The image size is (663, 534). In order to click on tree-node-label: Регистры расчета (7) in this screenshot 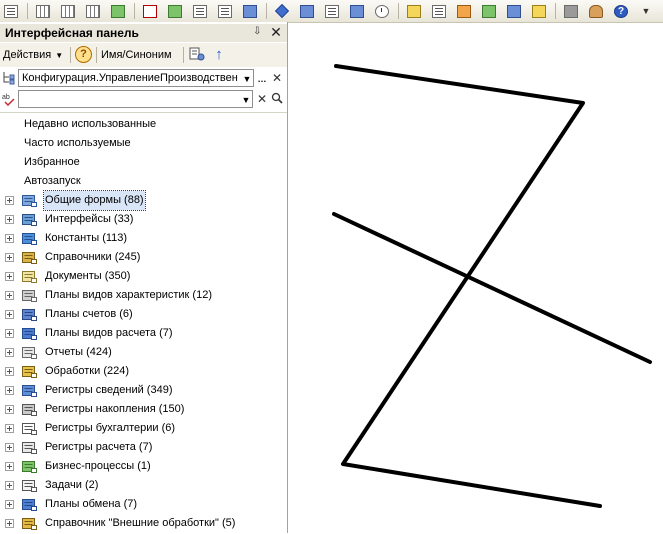, I will do `click(98, 447)`.